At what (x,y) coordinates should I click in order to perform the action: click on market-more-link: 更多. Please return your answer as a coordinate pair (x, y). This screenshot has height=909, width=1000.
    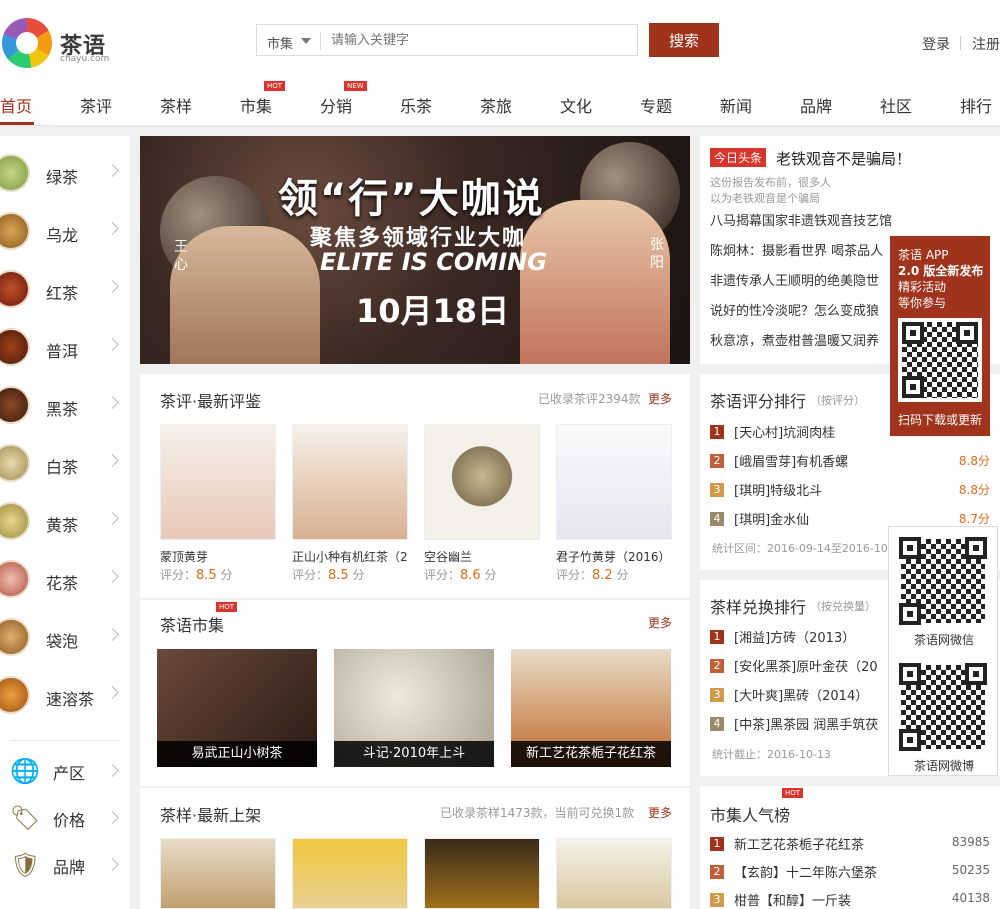
    Looking at the image, I should click on (660, 622).